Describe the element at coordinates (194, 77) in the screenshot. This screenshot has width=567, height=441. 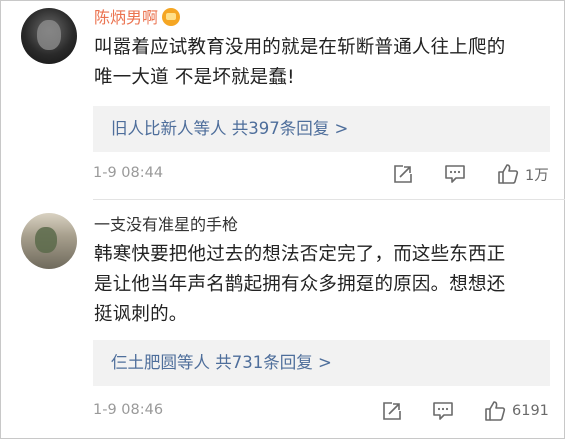
I see `comment-text-line: 唯一大道 不是坏就是蠢!` at that location.